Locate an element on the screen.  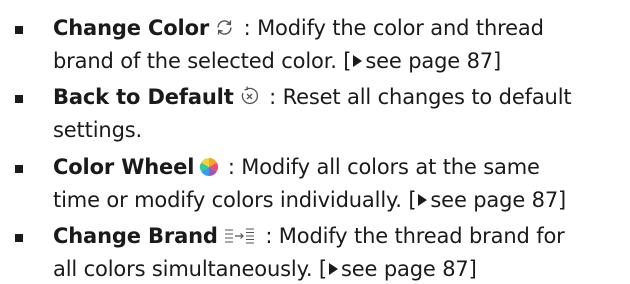
item-line-2: settings. is located at coordinates (97, 130).